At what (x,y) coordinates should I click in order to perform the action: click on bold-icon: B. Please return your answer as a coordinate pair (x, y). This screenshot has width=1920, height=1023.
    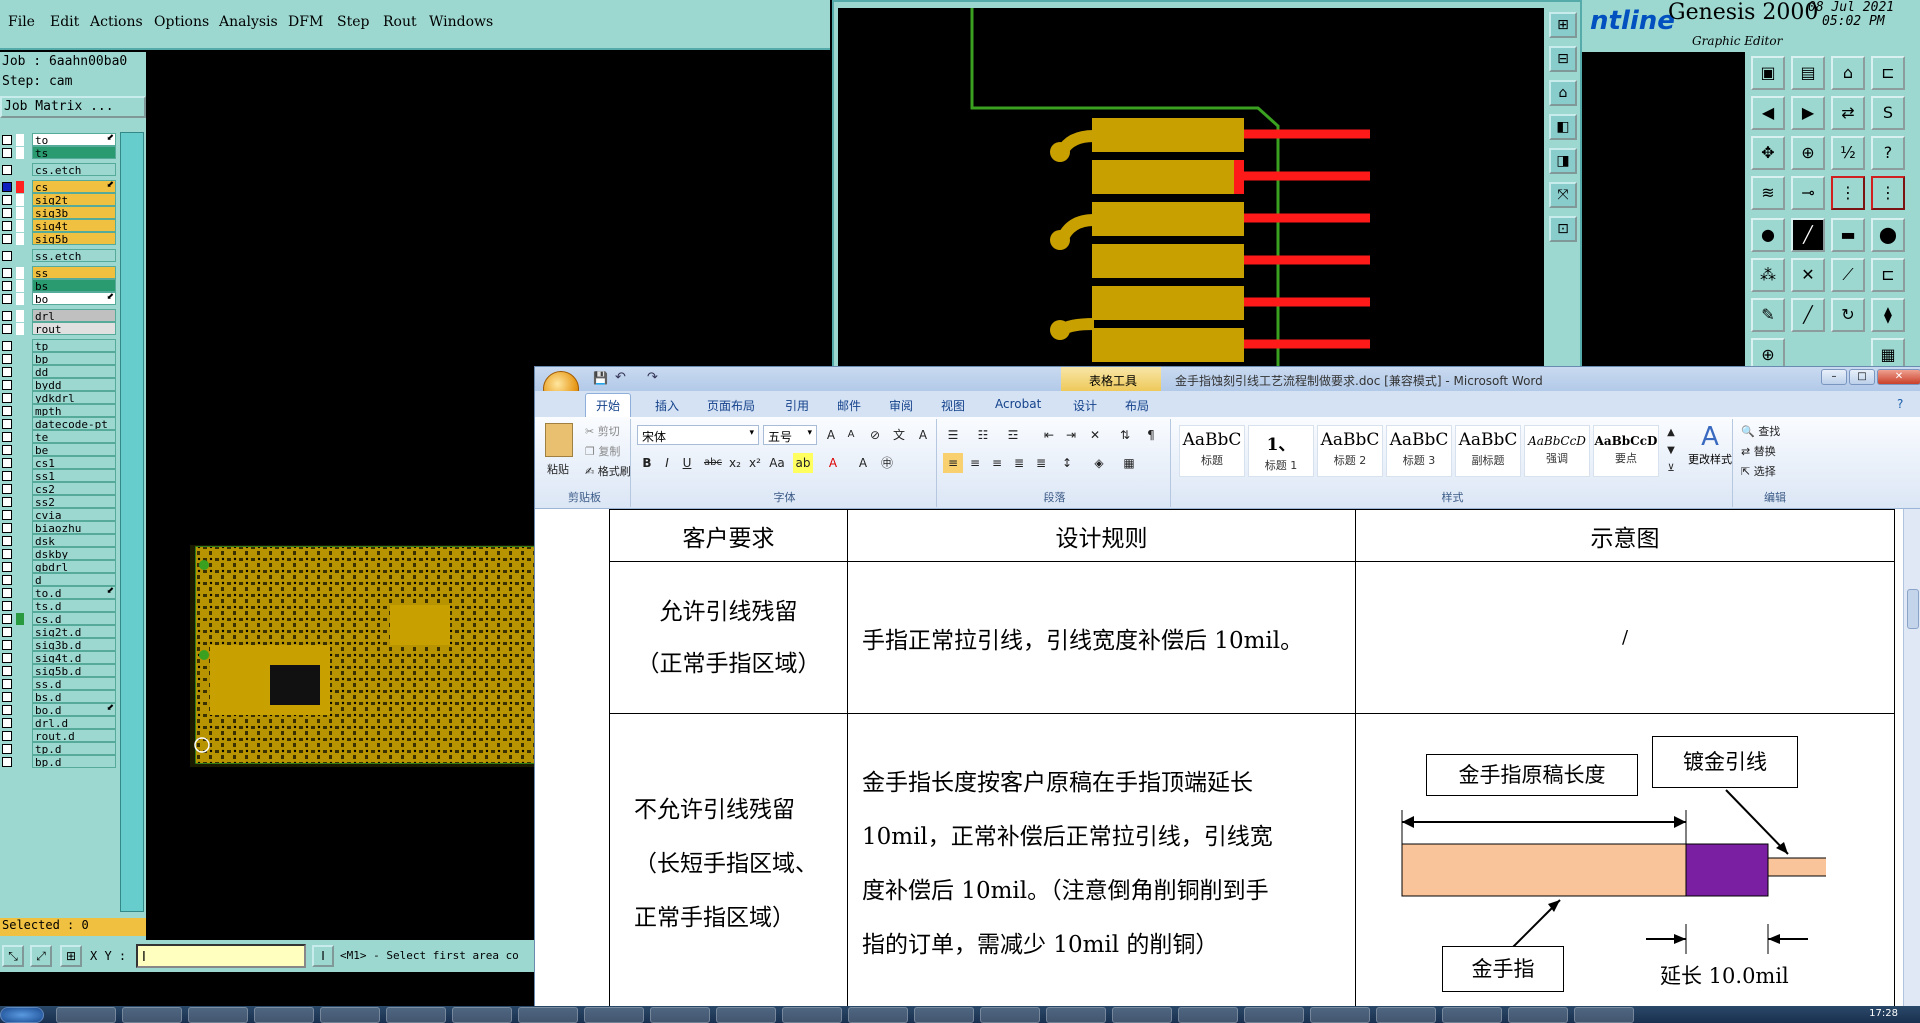
    Looking at the image, I should click on (647, 463).